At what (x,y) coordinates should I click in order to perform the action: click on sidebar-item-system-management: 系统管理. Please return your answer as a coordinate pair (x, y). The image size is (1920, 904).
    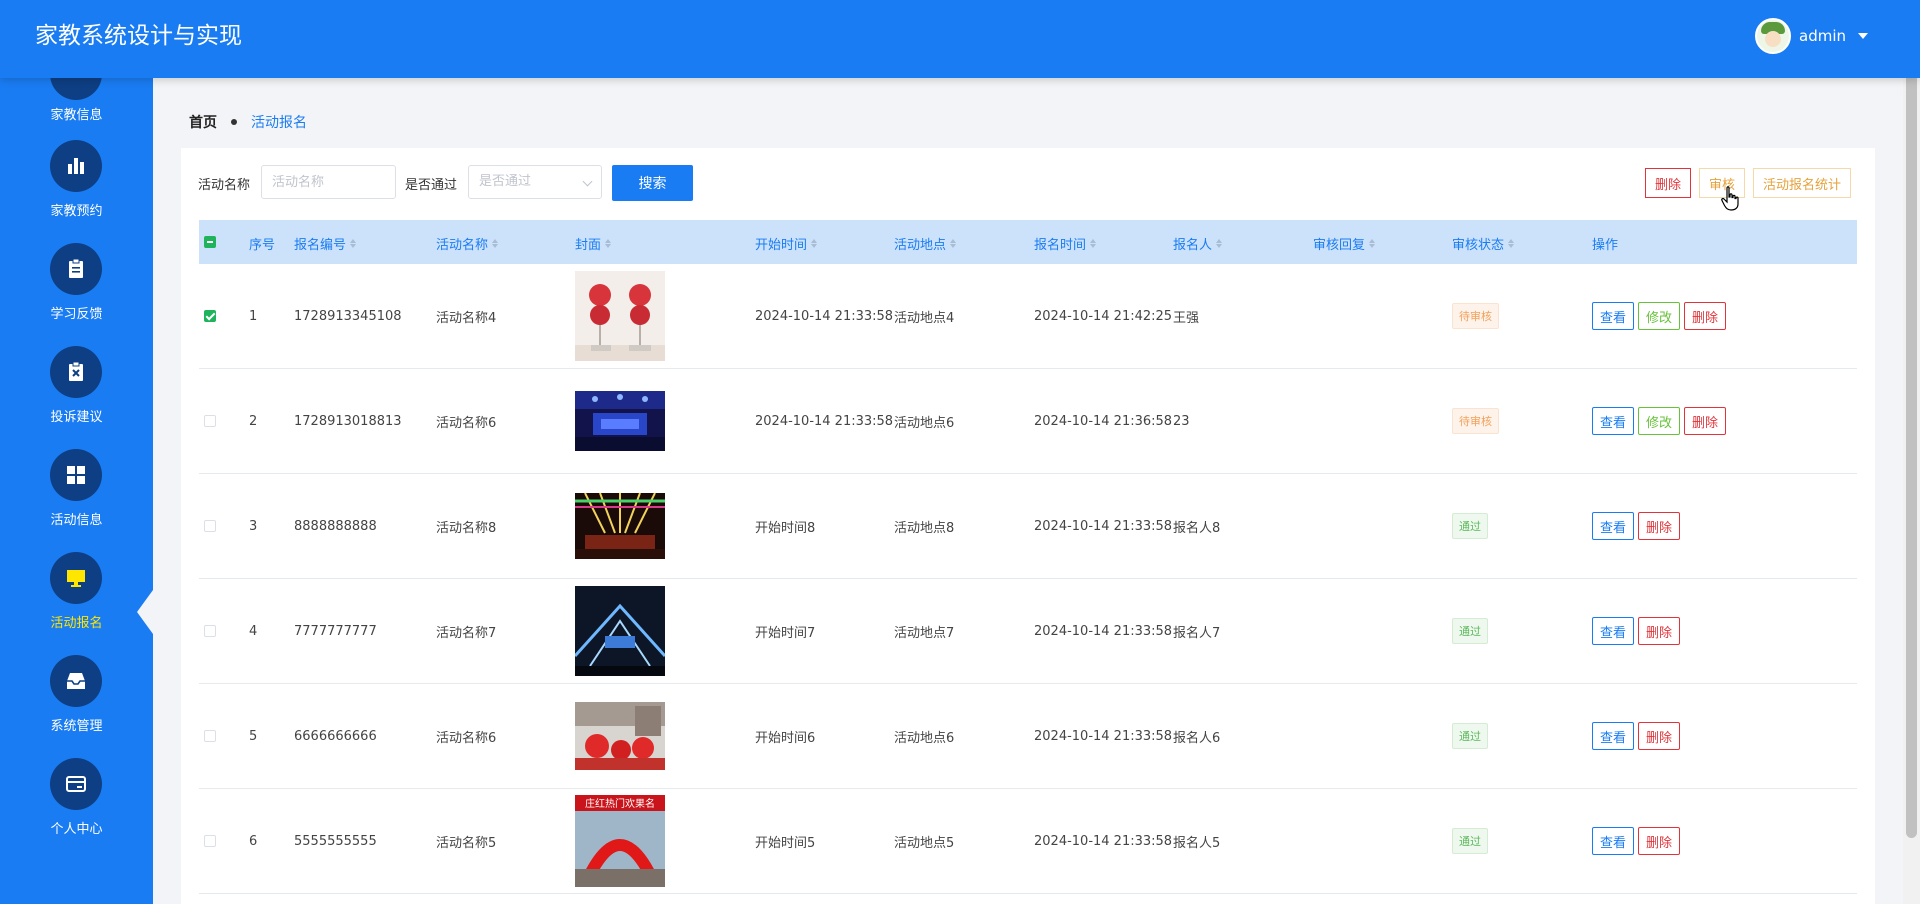
    Looking at the image, I should click on (76, 695).